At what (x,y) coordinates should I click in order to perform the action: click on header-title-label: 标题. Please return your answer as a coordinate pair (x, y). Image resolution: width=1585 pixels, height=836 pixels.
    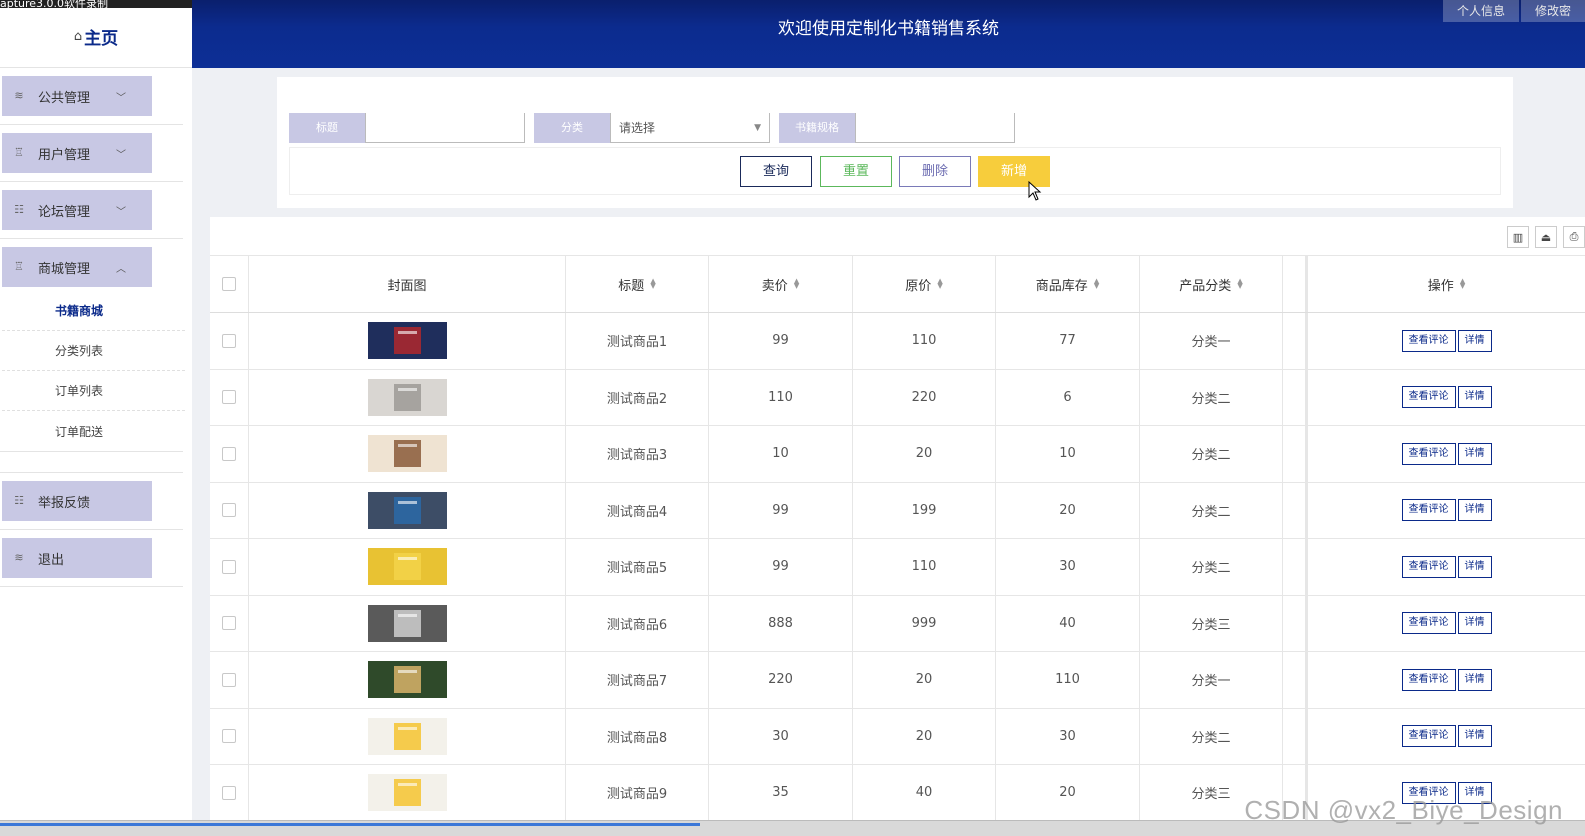
    Looking at the image, I should click on (631, 286).